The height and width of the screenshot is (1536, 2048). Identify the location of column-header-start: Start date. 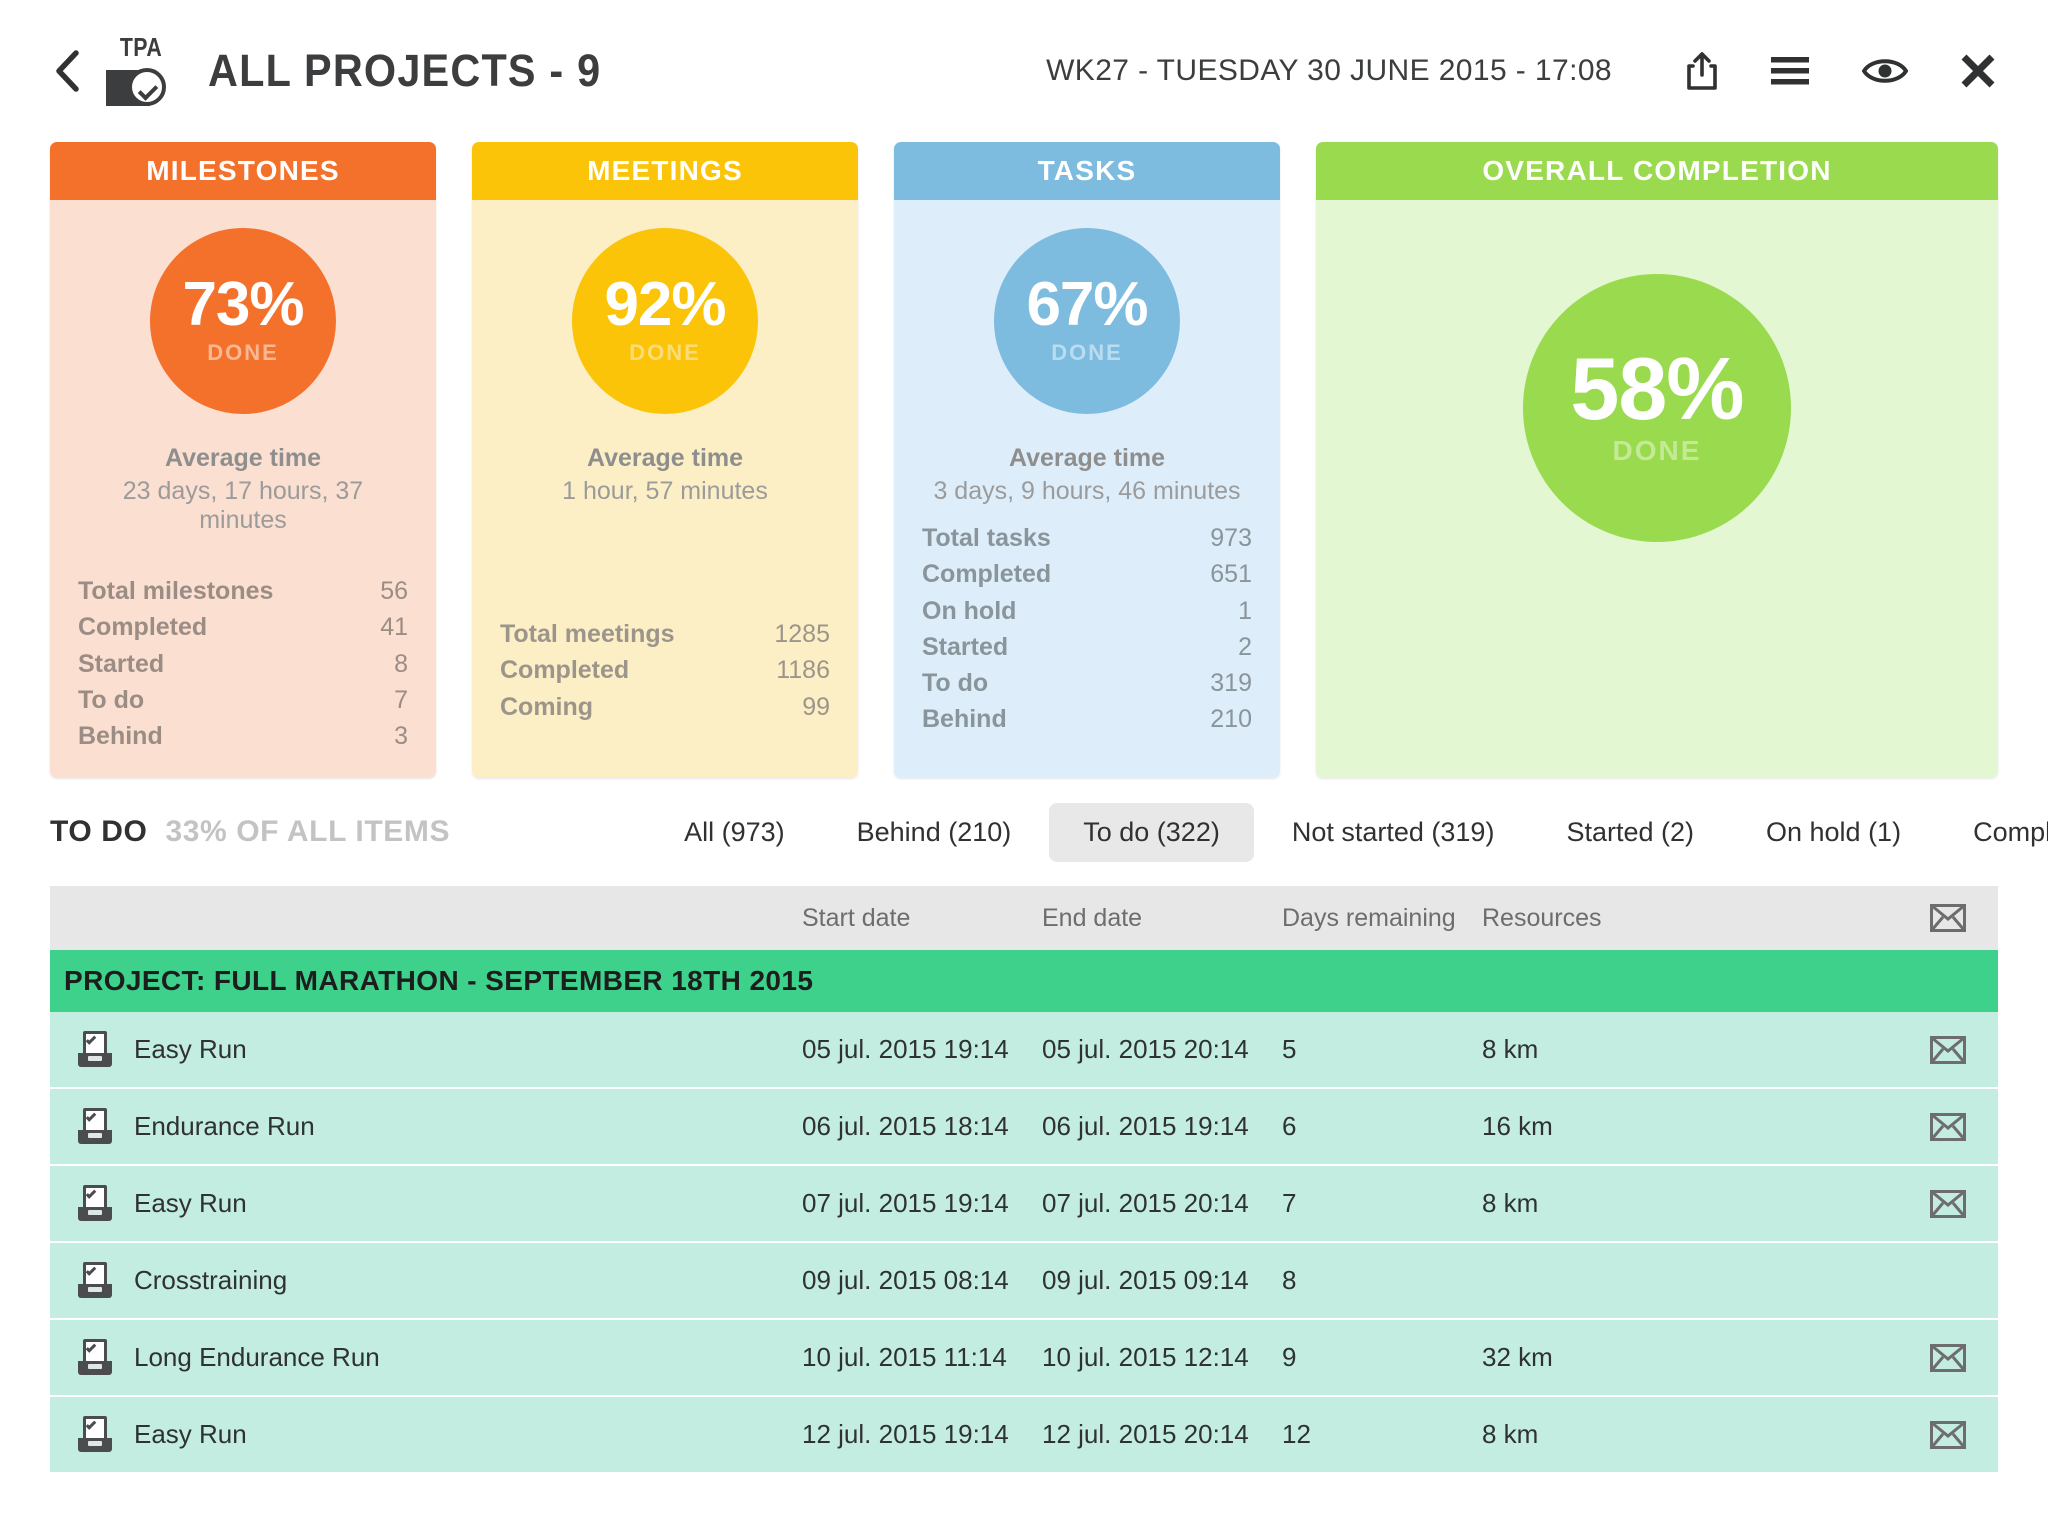
(922, 918).